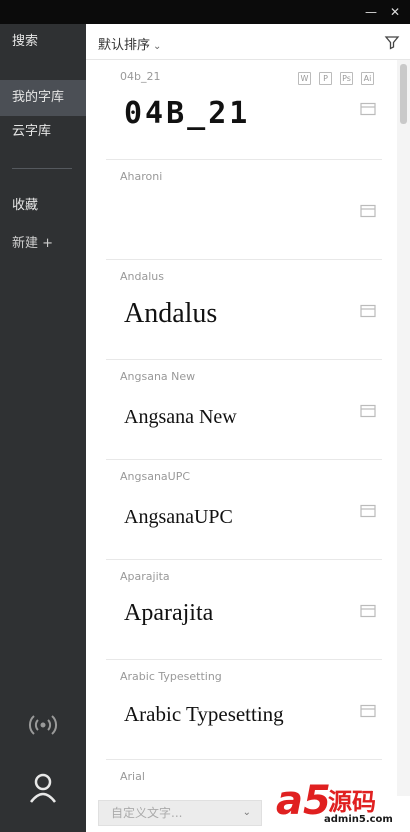 This screenshot has height=832, width=410. Describe the element at coordinates (43, 132) in the screenshot. I see `sidebar-item-cloud-library: 云字库` at that location.